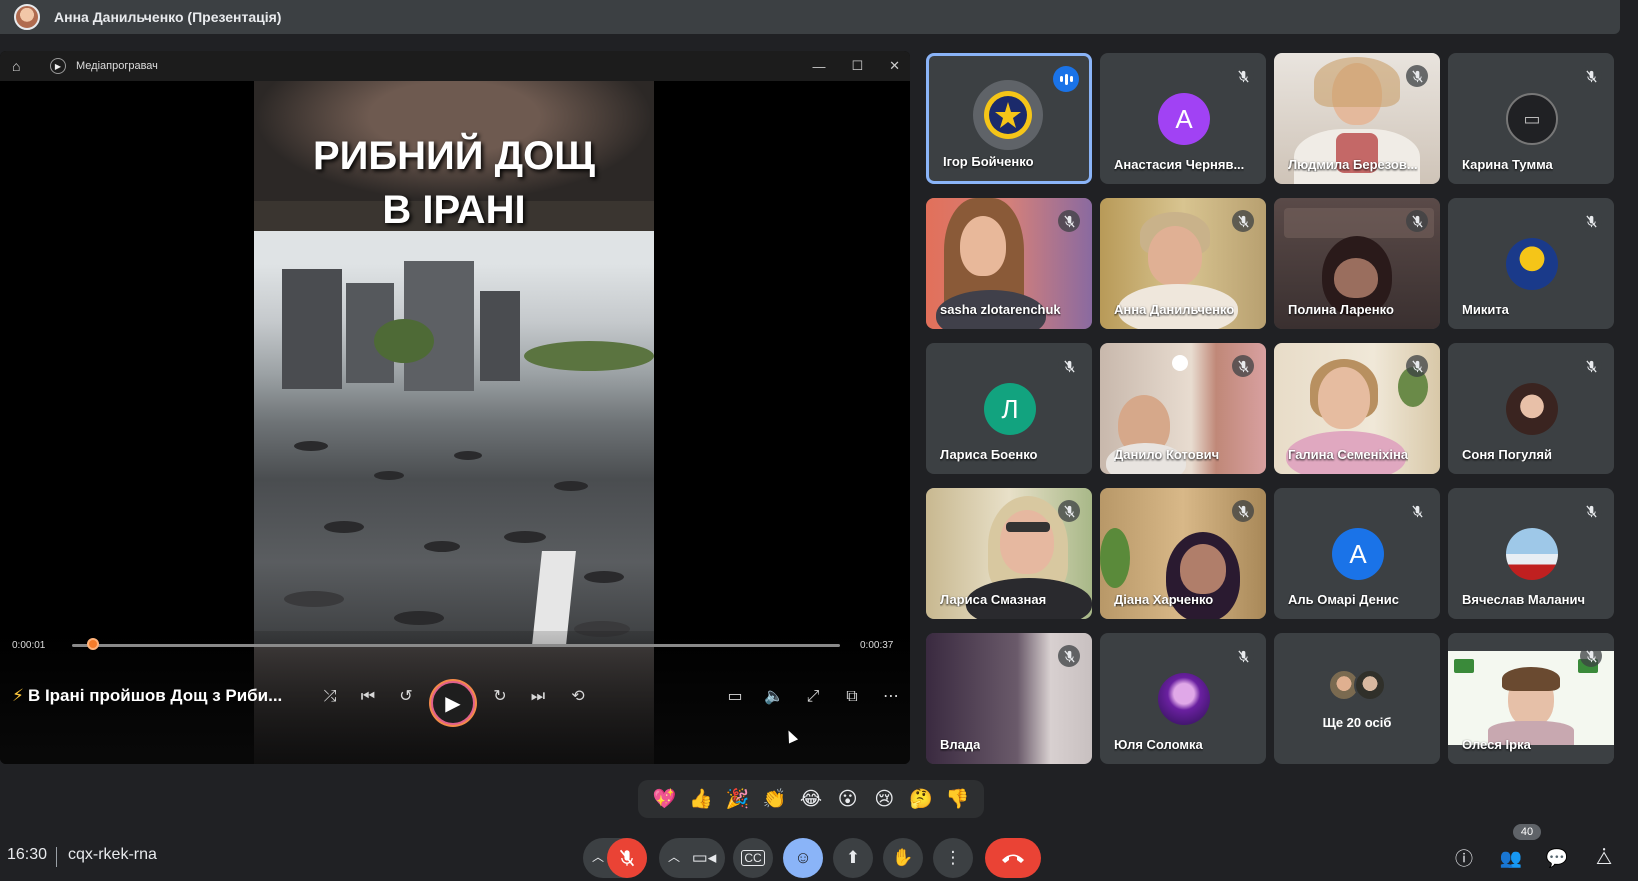 The width and height of the screenshot is (1638, 881). What do you see at coordinates (1009, 553) in the screenshot?
I see `participant-tile: Лариса Смазная` at bounding box center [1009, 553].